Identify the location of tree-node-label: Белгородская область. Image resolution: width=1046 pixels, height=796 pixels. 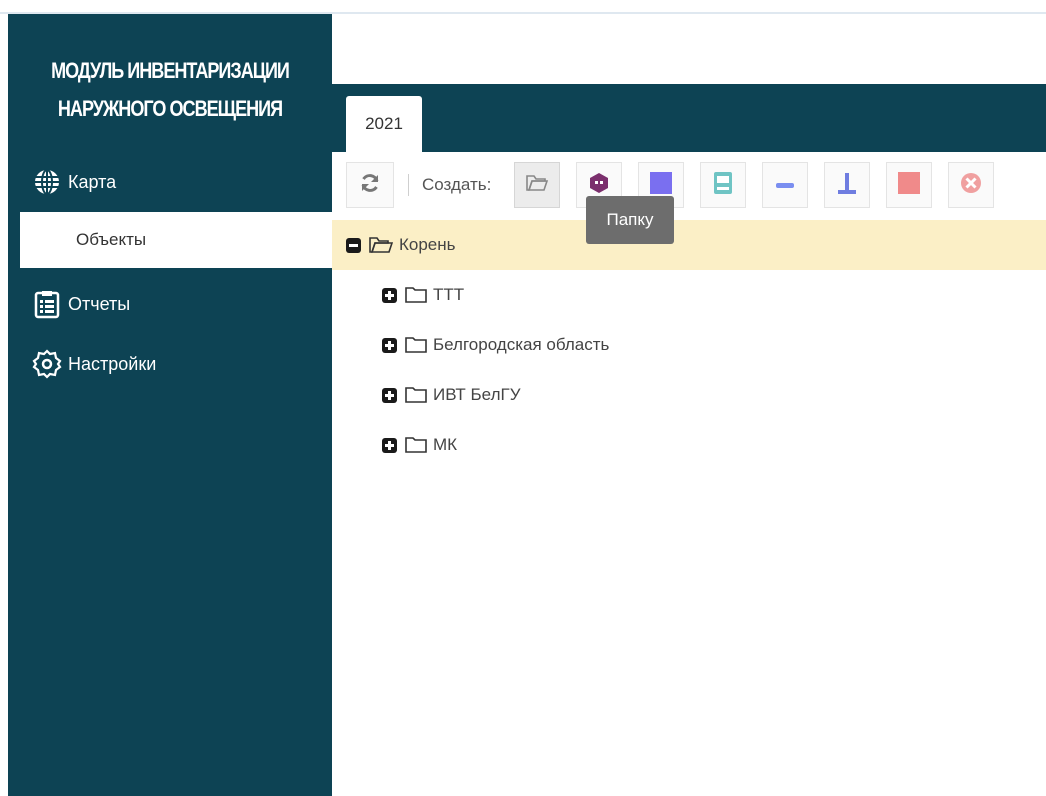
(521, 344).